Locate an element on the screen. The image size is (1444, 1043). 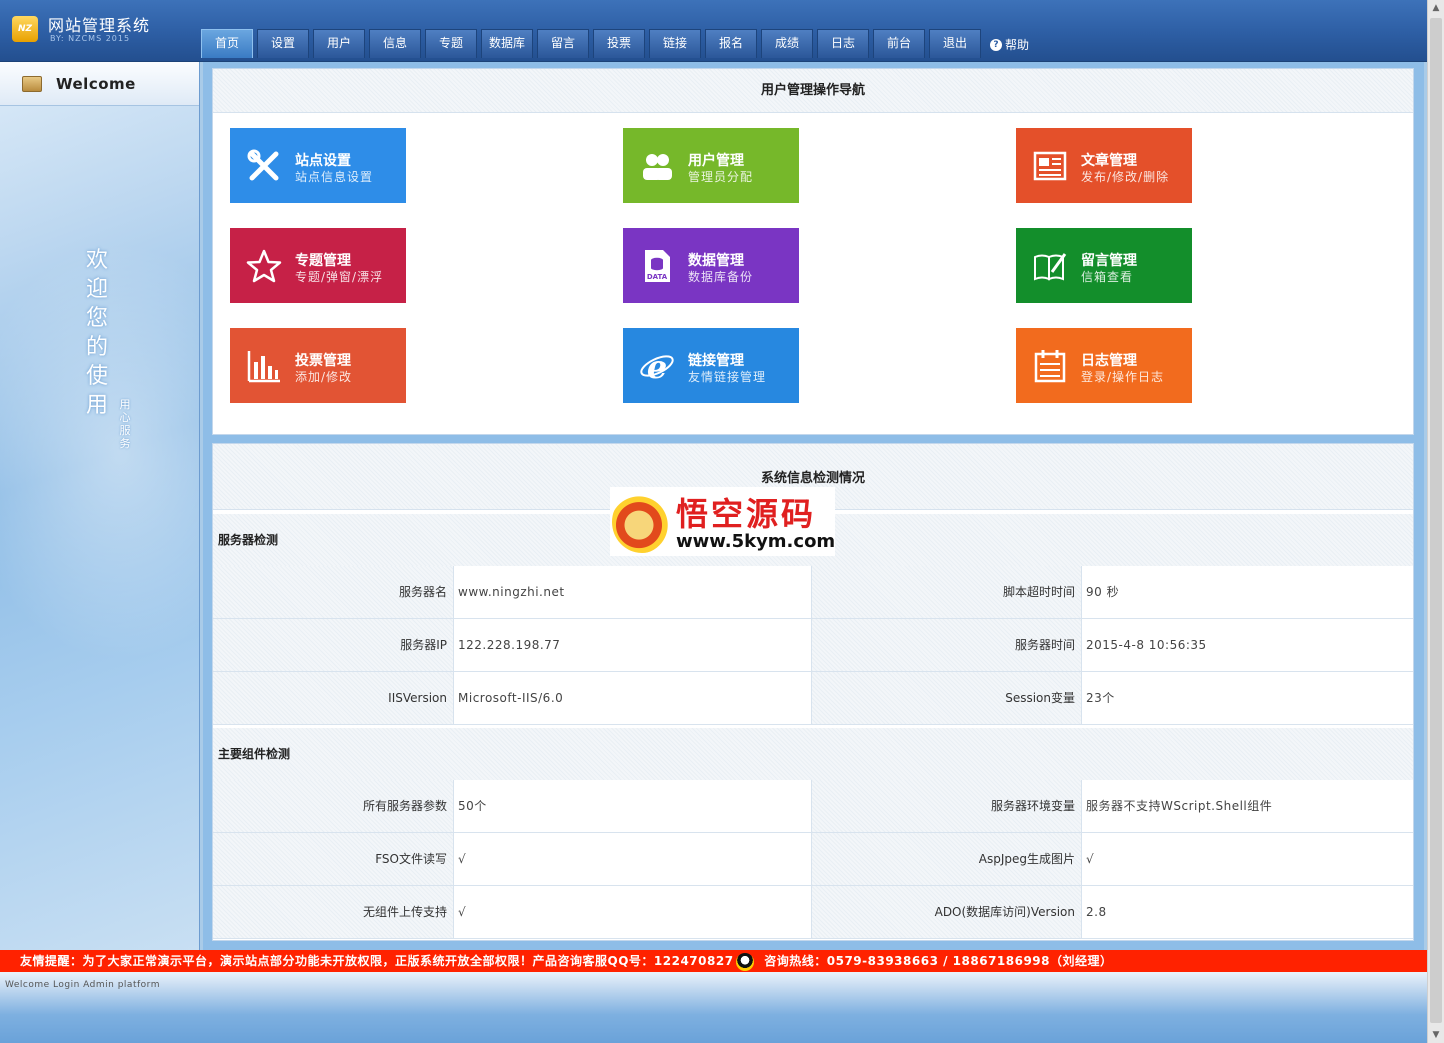
watermark-logo: 悟空源码 www.5kym.com is located at coordinates (722, 521).